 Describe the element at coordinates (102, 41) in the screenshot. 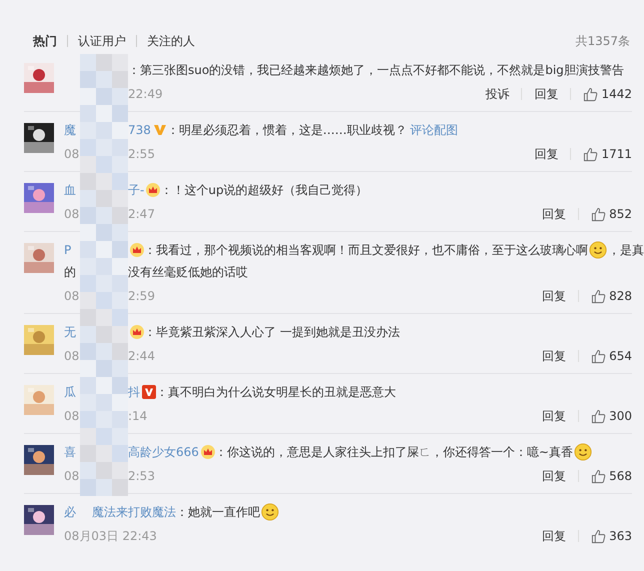

I see `tab: 认证用户` at that location.